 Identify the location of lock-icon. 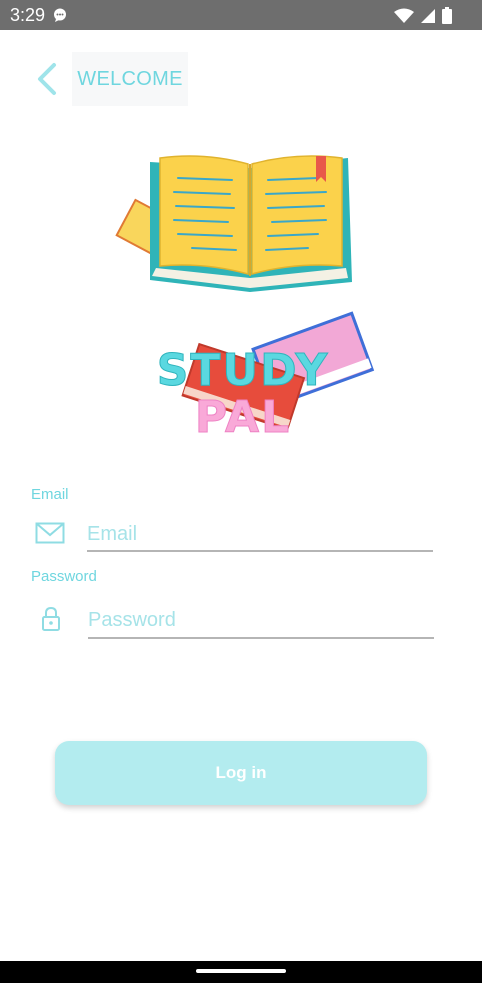
(51, 621).